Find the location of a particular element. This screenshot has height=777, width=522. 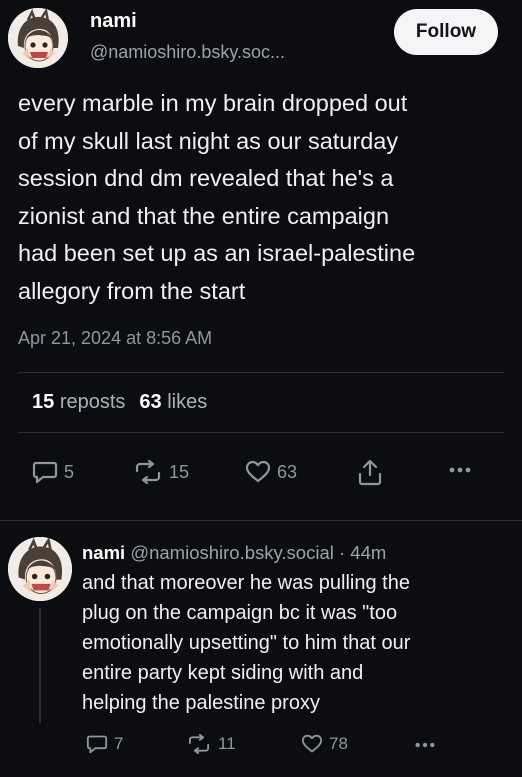

post-text-line: had been set up as an israel-palestine is located at coordinates (217, 253).